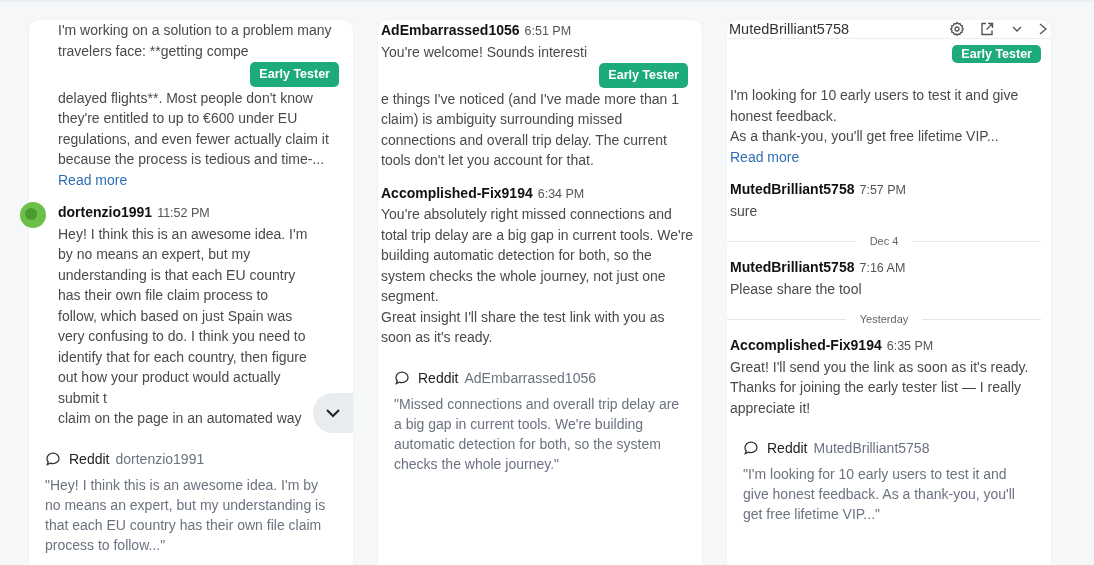 The height and width of the screenshot is (565, 1094). Describe the element at coordinates (879, 494) in the screenshot. I see `quote-text: "I'm looking for 10 early users to test it and give honest feedback. As a thank-you, you'll get free lifetime VIP..."` at that location.